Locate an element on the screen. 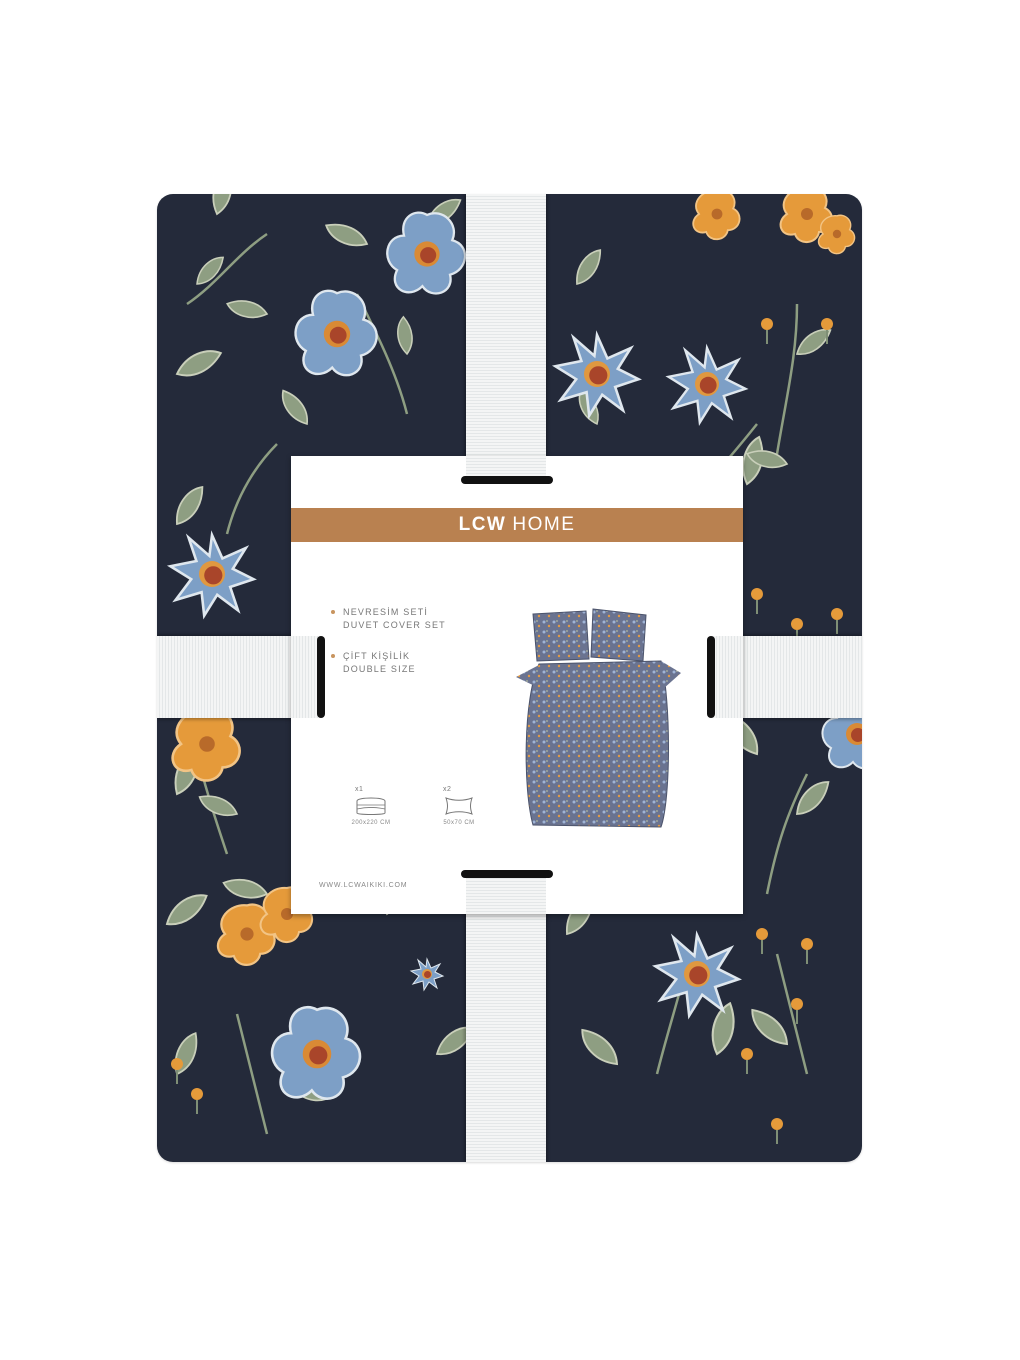  product-type: NEVRESİM SETİ DUVET COVER SET is located at coordinates (411, 619).